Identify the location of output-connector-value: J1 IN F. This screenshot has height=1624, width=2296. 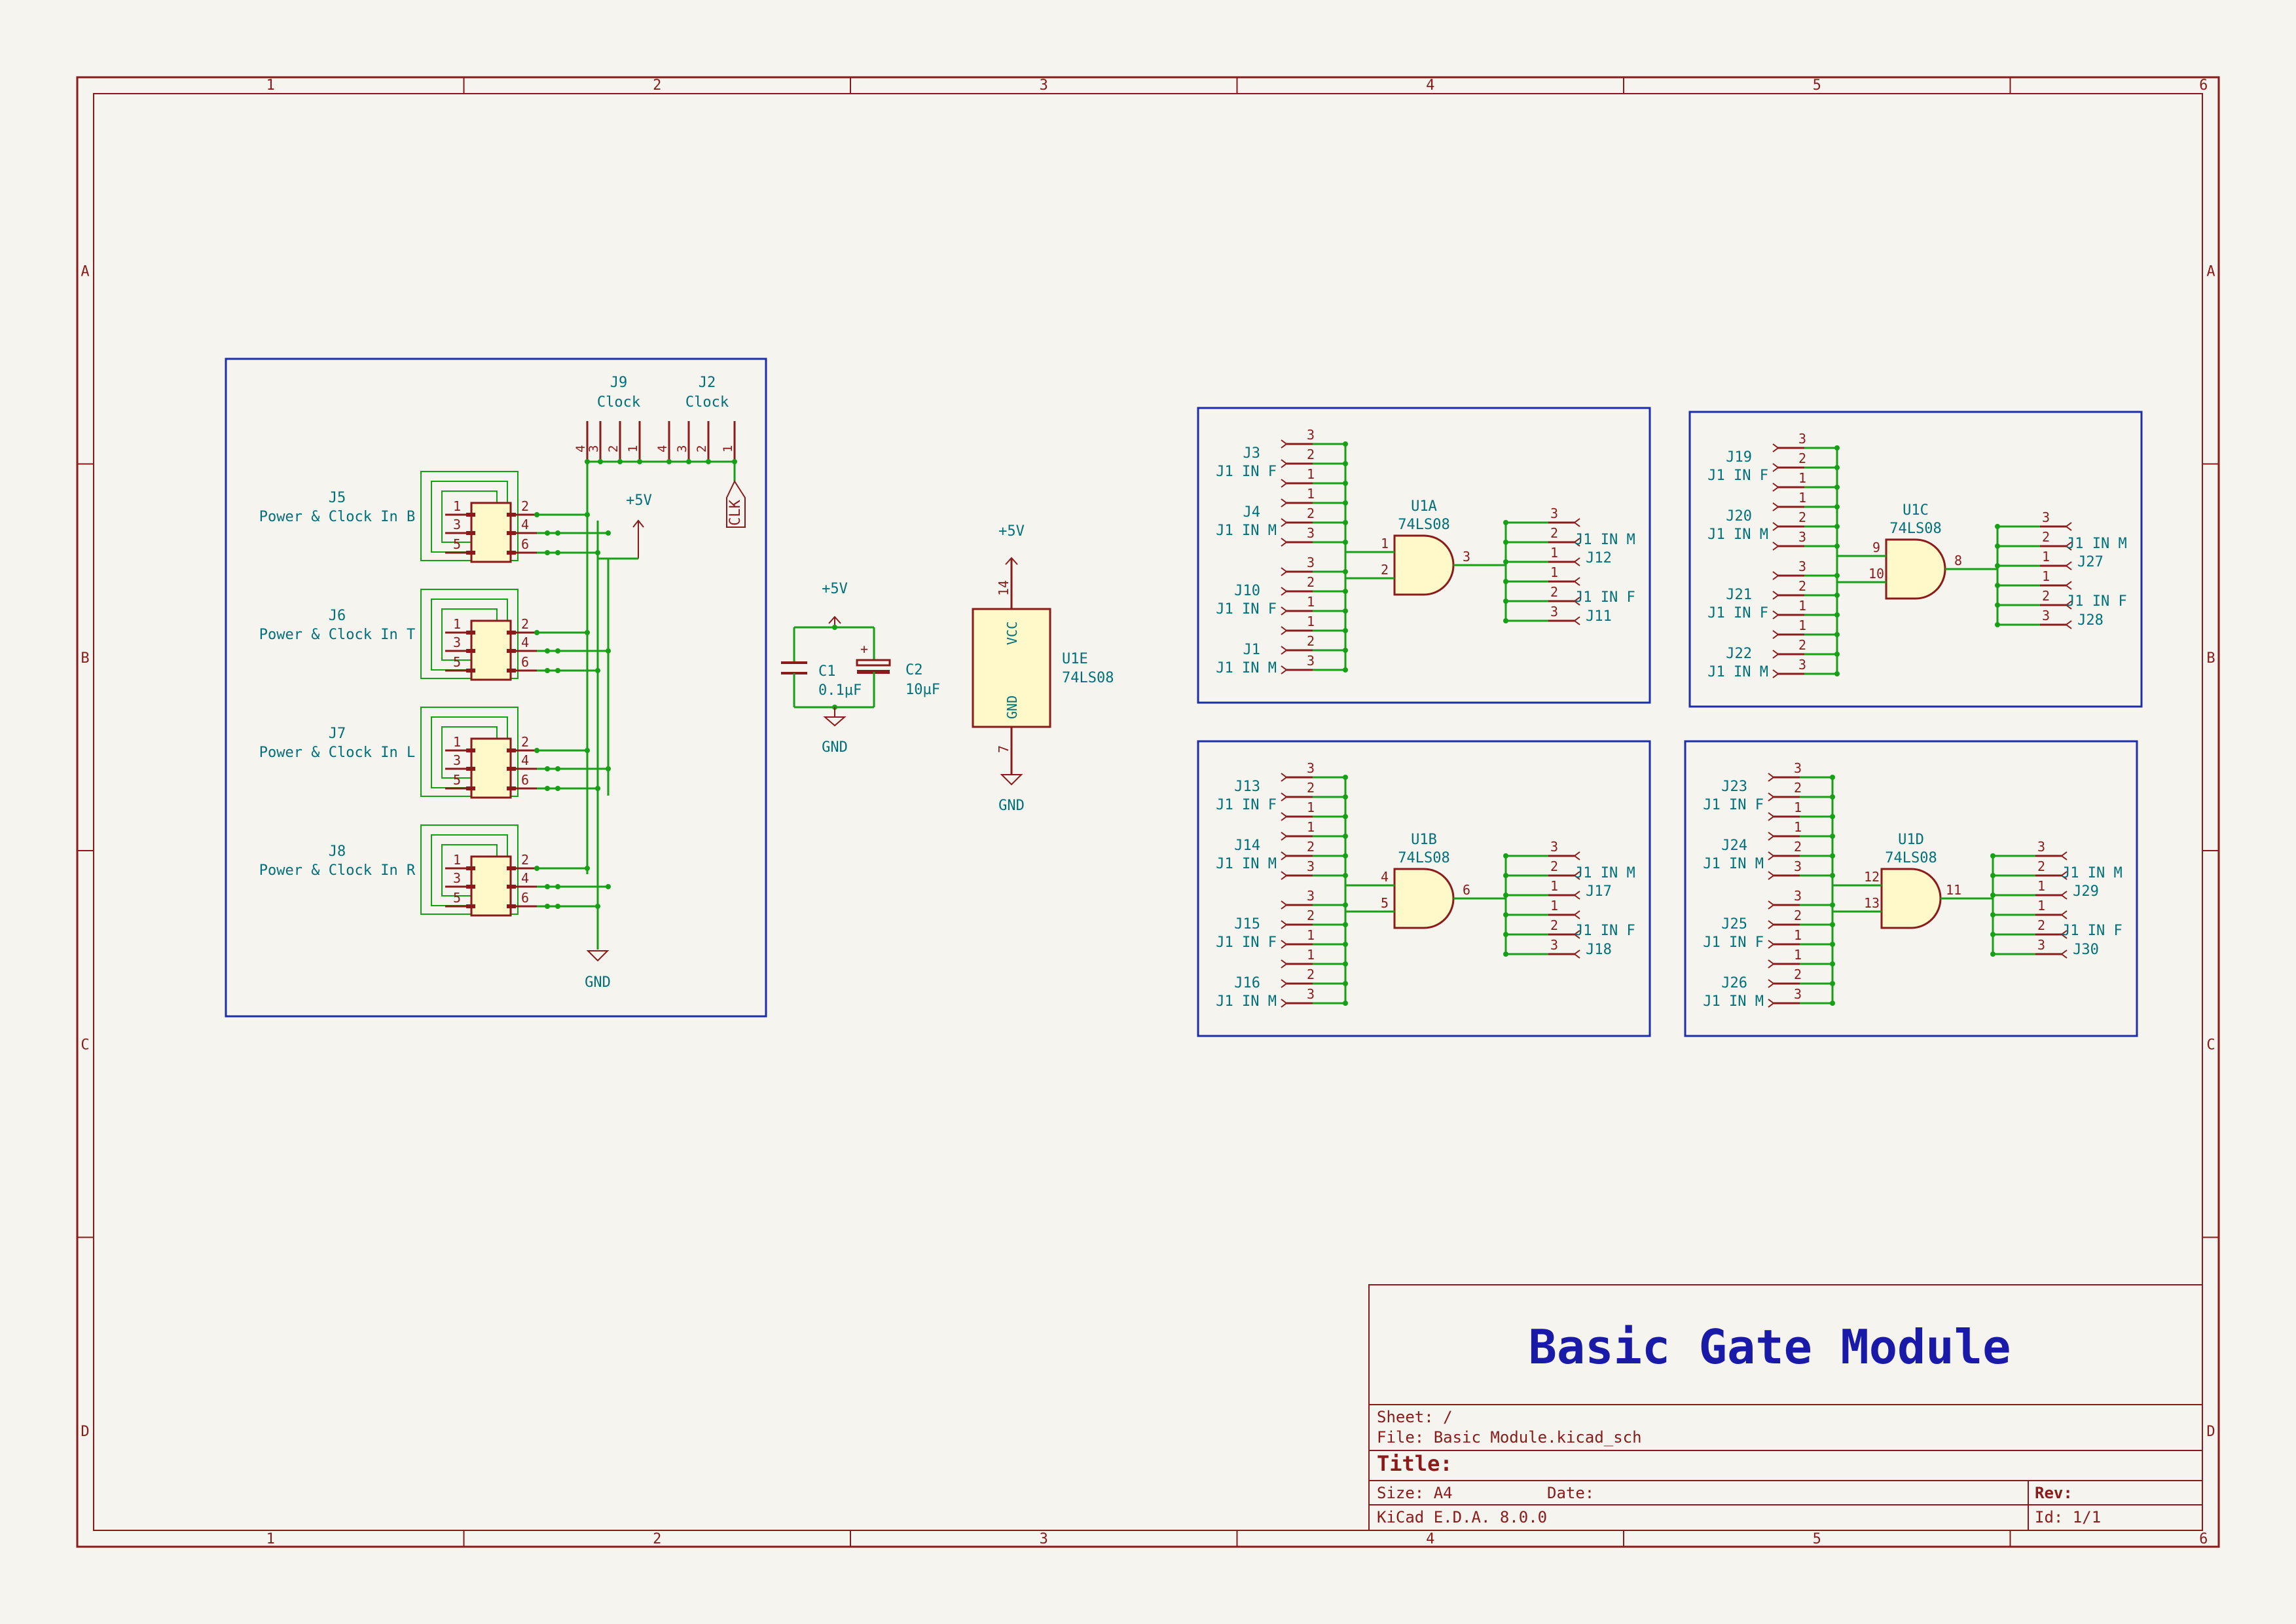
(2096, 601).